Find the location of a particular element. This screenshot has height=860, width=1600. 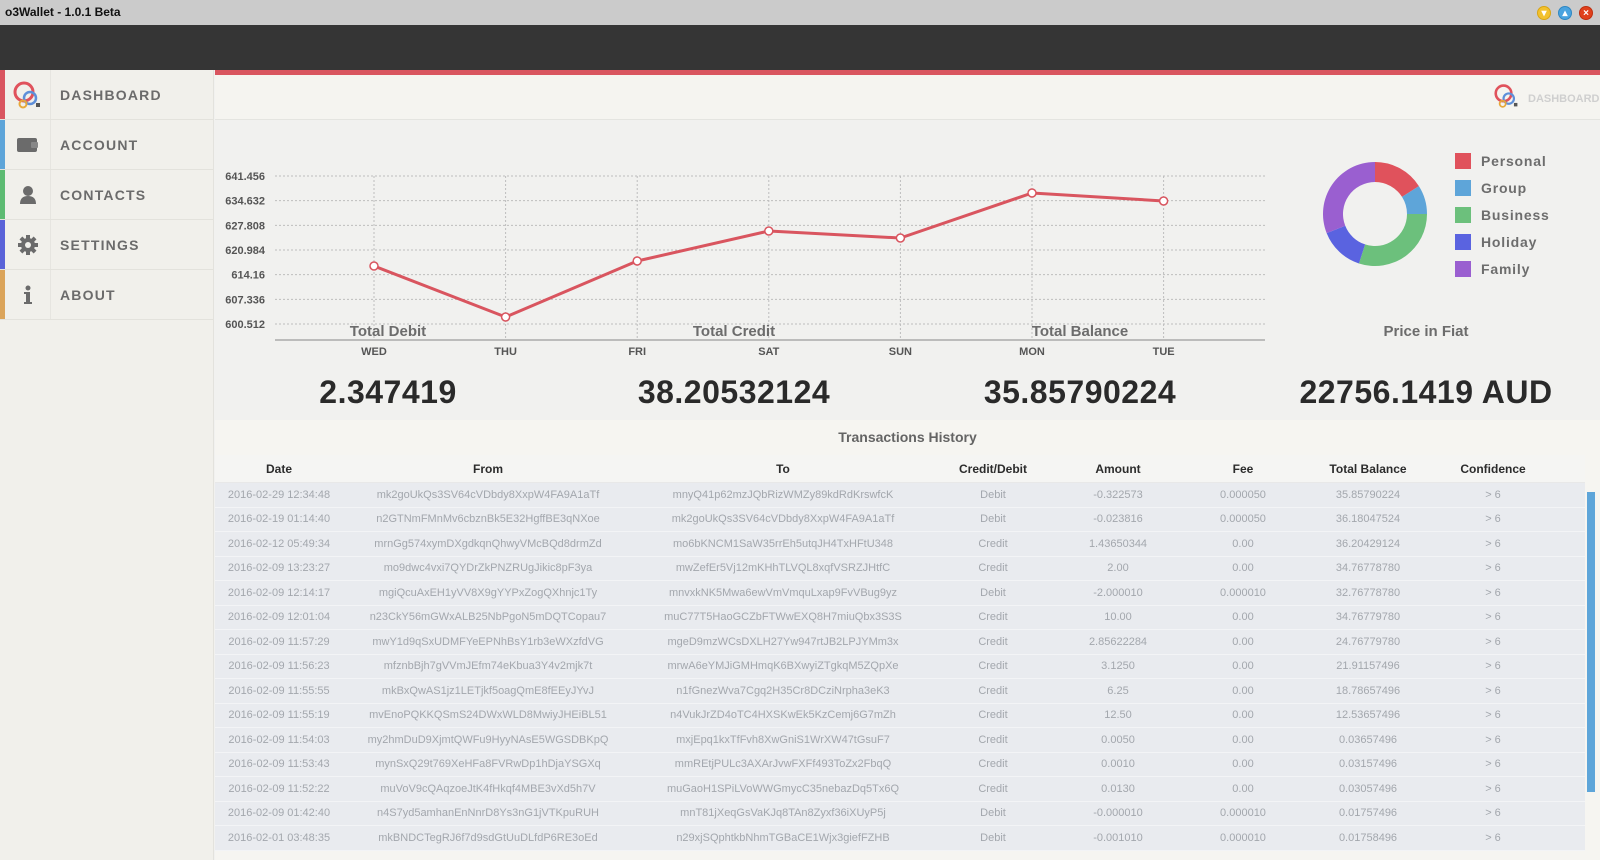

cell-date: 2016-02-01 03:48:35 is located at coordinates (279, 837).